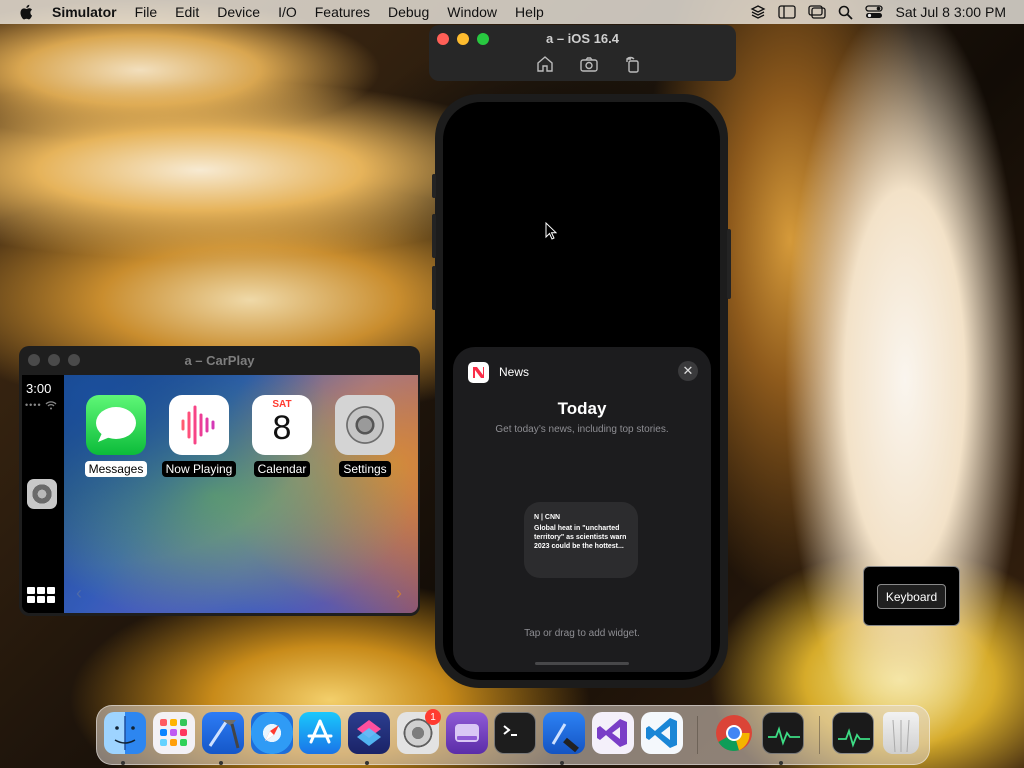  What do you see at coordinates (199, 469) in the screenshot?
I see `now-playing-label: Now Playing` at bounding box center [199, 469].